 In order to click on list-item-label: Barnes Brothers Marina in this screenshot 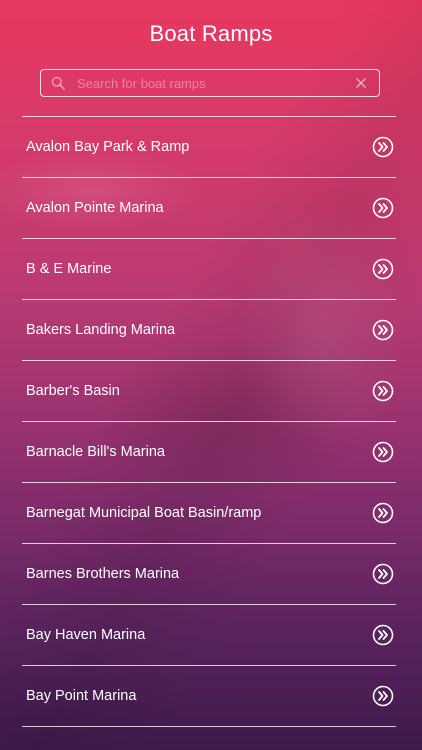, I will do `click(103, 574)`.